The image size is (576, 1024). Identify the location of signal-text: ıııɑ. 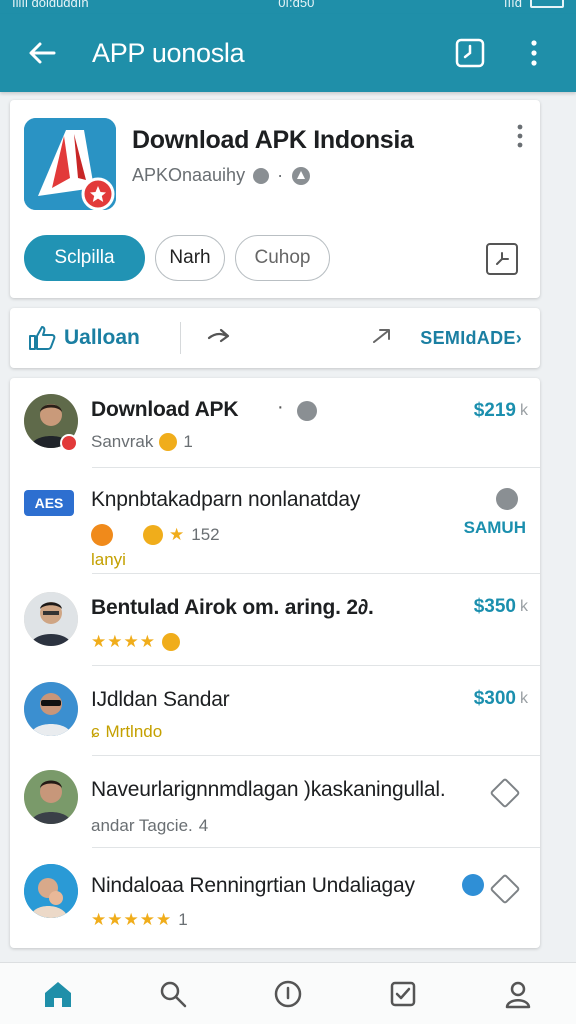
(512, 5).